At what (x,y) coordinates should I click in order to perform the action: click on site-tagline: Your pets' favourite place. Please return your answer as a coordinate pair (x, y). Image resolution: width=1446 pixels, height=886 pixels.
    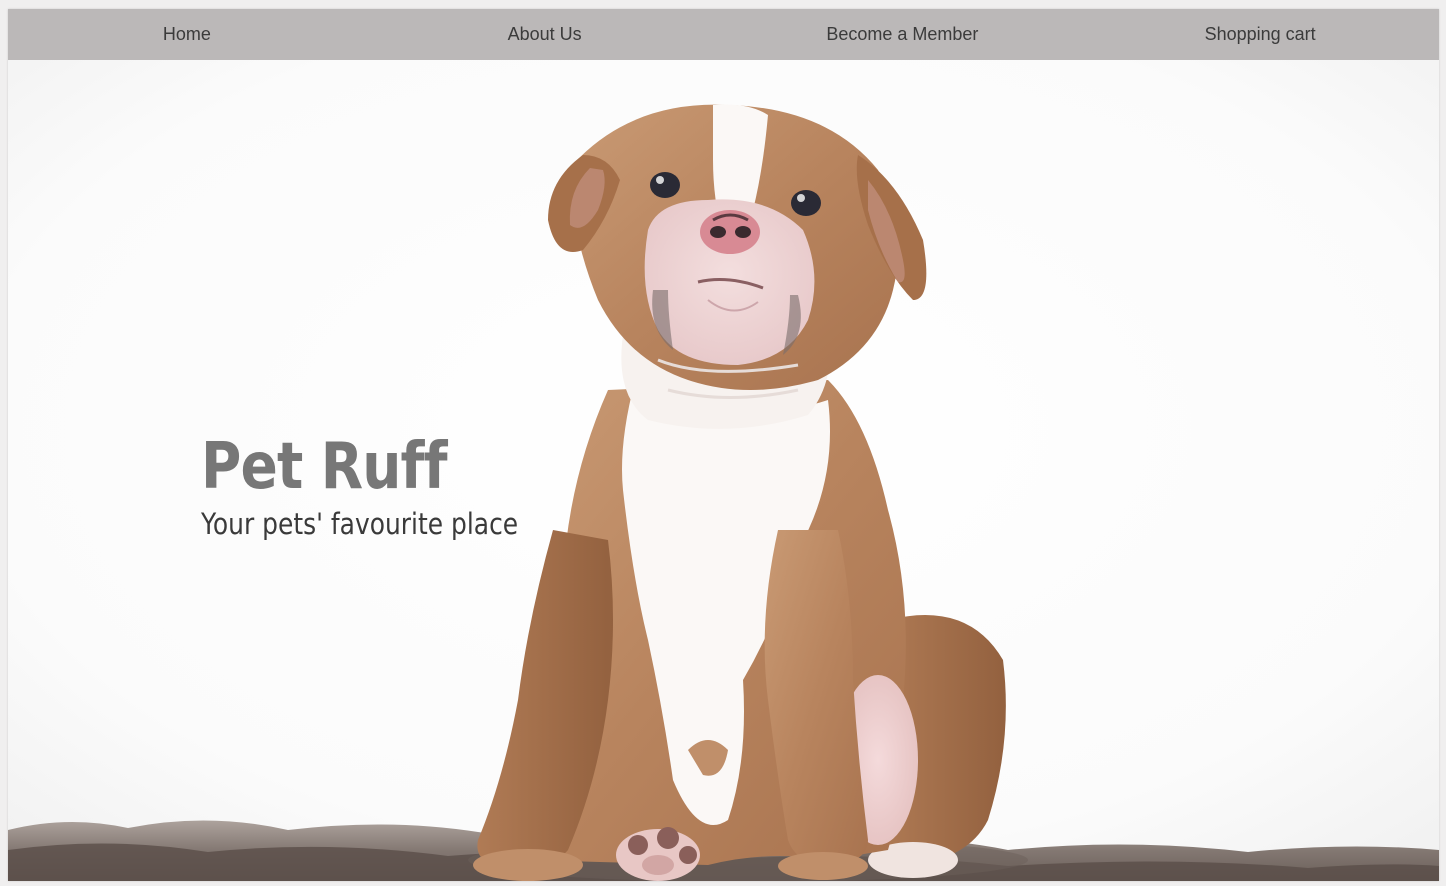
    Looking at the image, I should click on (360, 524).